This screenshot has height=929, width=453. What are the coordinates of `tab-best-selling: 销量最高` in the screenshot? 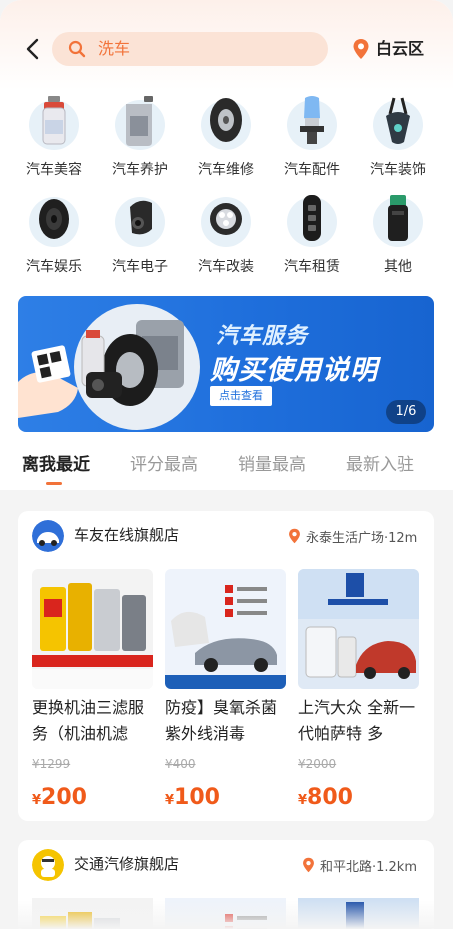 It's located at (272, 462).